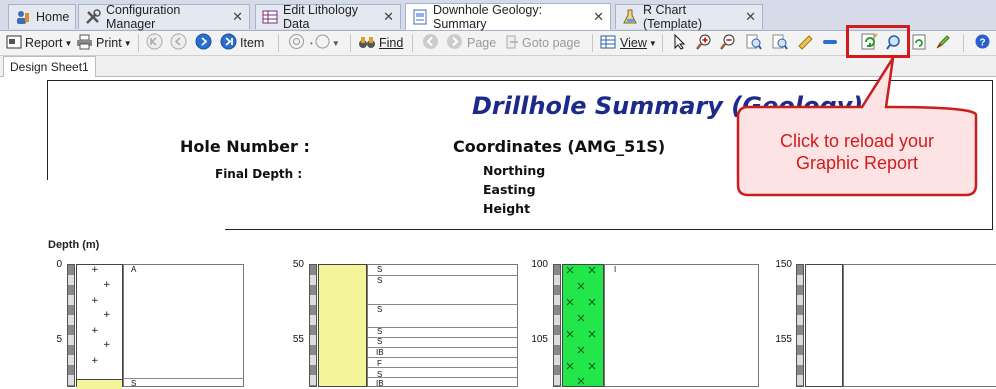 Image resolution: width=996 pixels, height=389 pixels. What do you see at coordinates (668, 106) in the screenshot?
I see `report-title: Drillhole Summary (Geology)` at bounding box center [668, 106].